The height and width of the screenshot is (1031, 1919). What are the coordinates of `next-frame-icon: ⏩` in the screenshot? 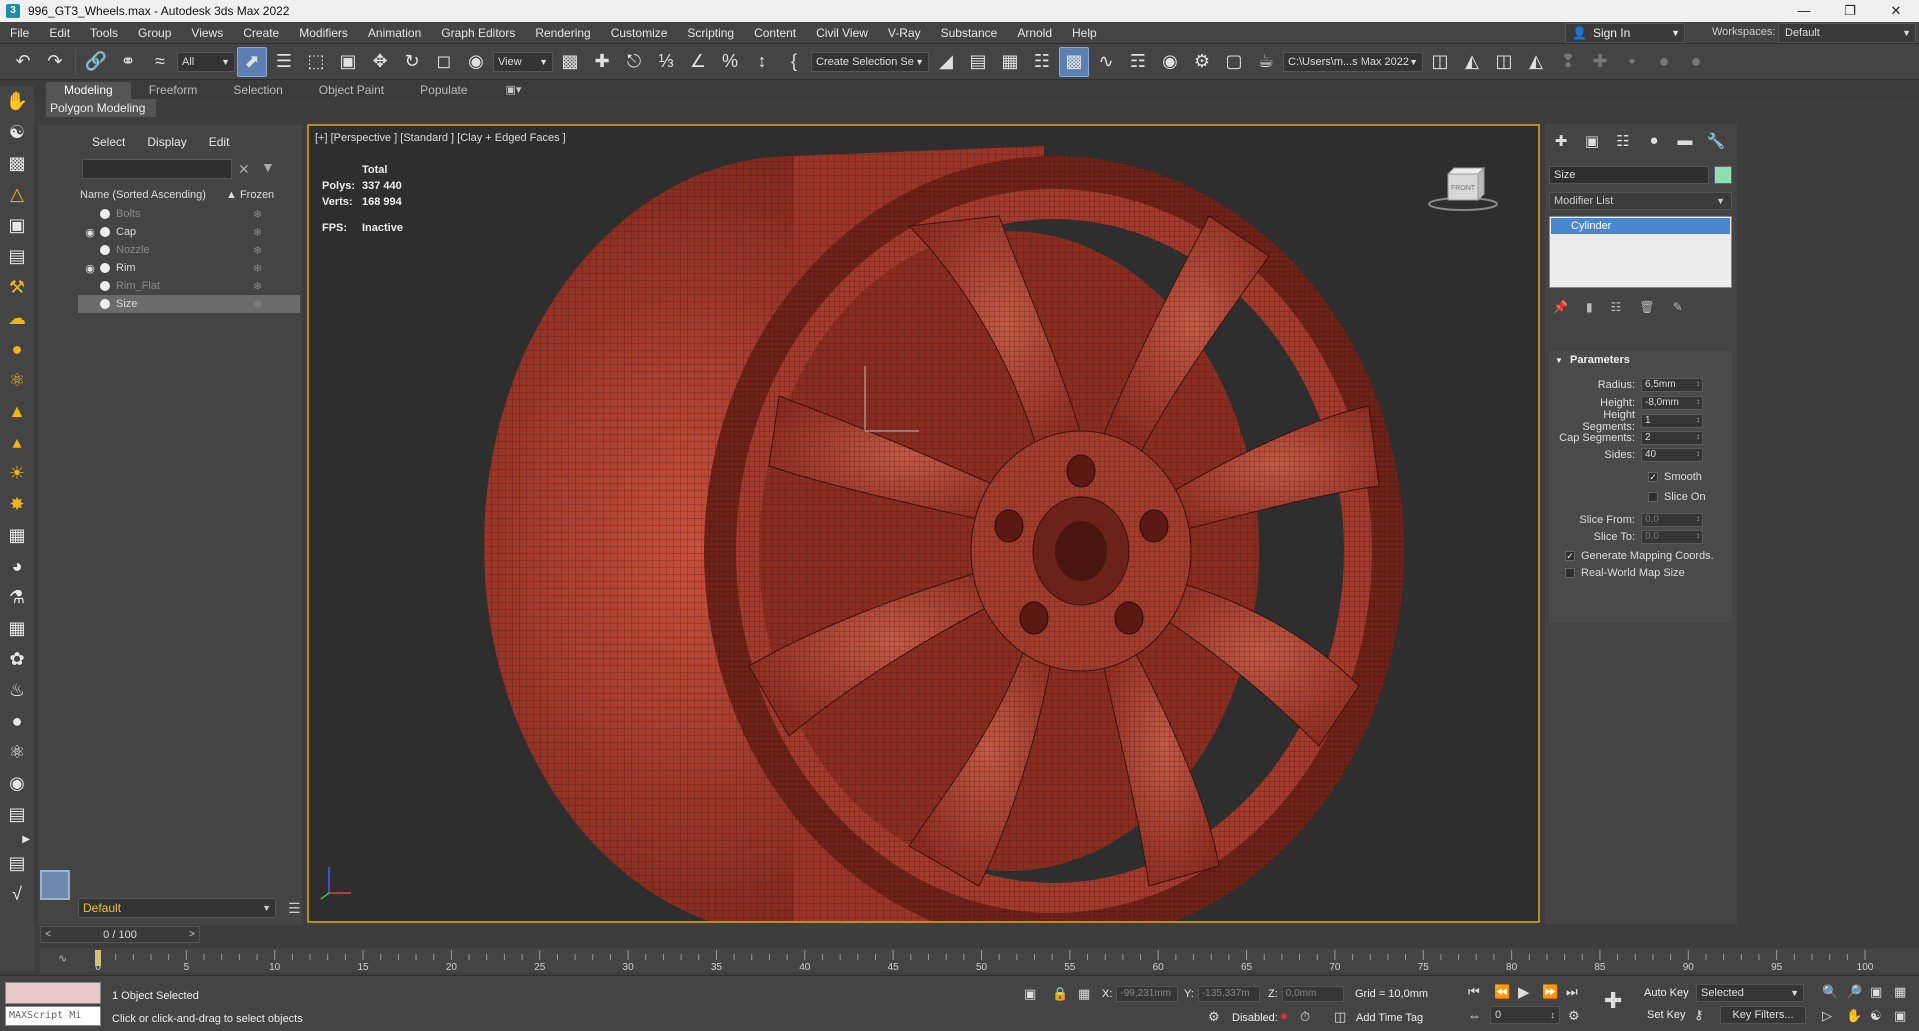 It's located at (1550, 992).